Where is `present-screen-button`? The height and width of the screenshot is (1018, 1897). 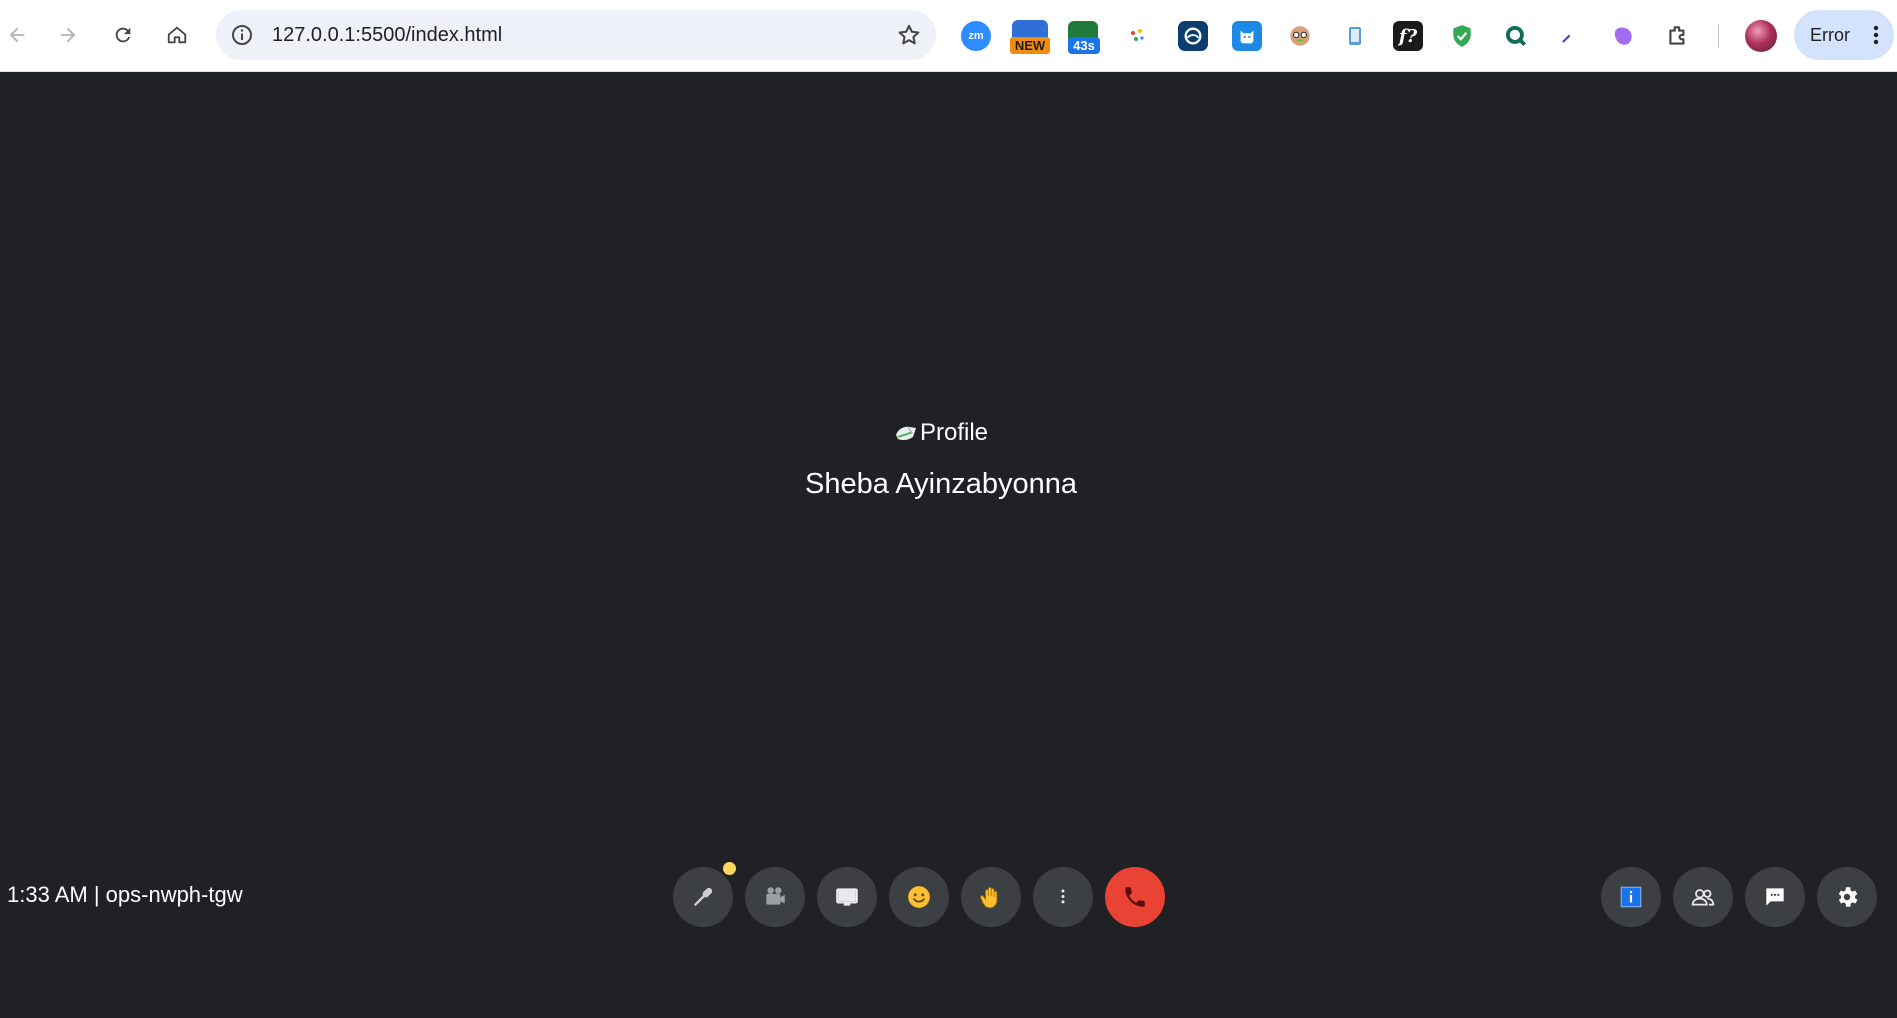 present-screen-button is located at coordinates (847, 897).